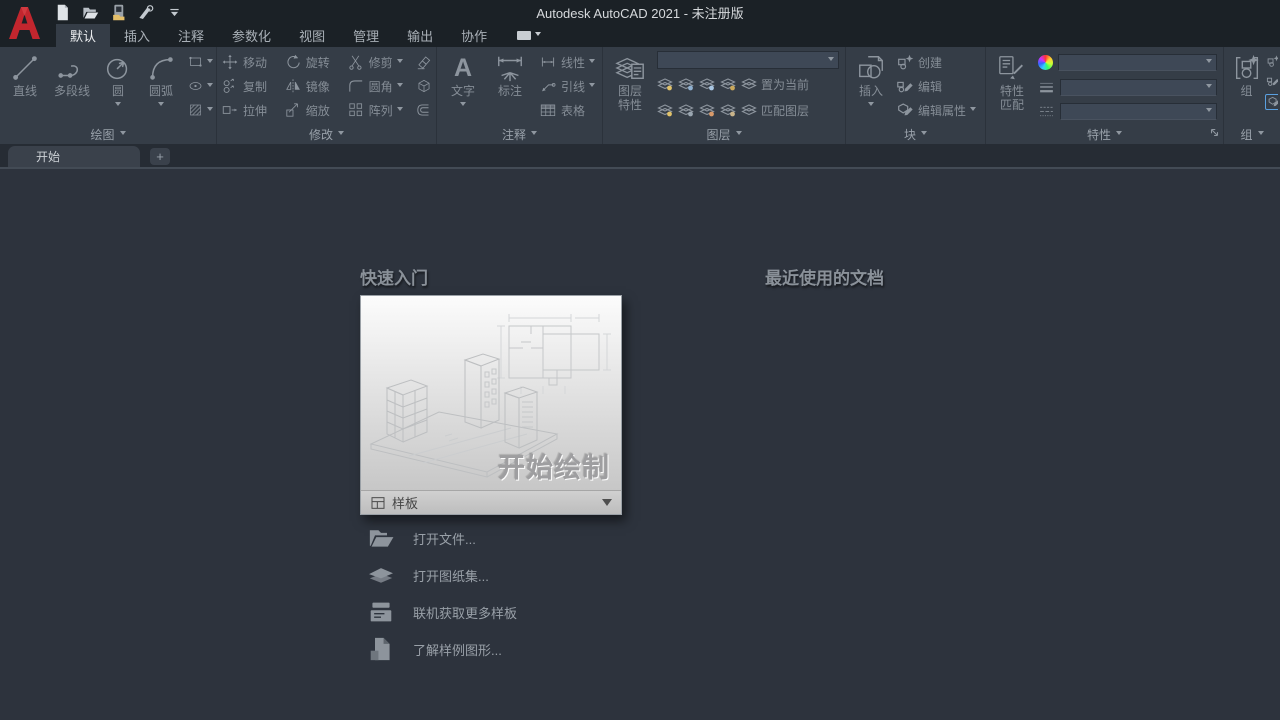  What do you see at coordinates (1137, 62) in the screenshot?
I see `object-color-combobox` at bounding box center [1137, 62].